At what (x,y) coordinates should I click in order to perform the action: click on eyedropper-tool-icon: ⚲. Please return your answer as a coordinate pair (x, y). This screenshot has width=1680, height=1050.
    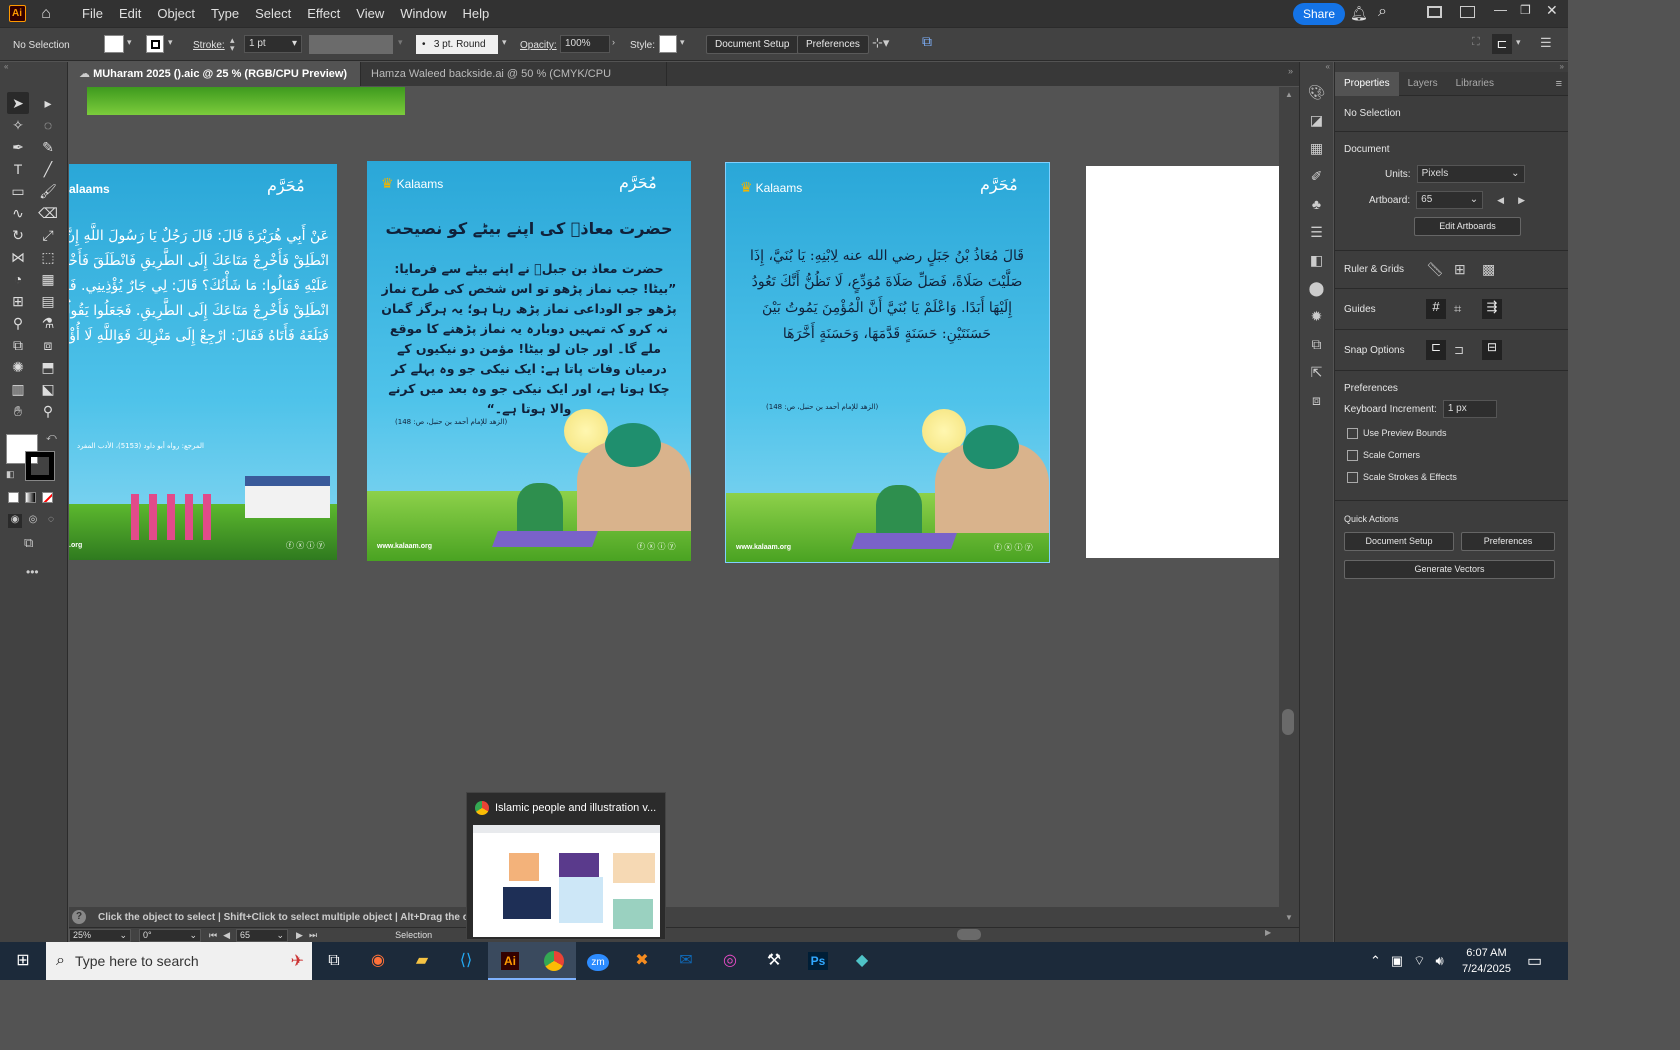
    Looking at the image, I should click on (18, 323).